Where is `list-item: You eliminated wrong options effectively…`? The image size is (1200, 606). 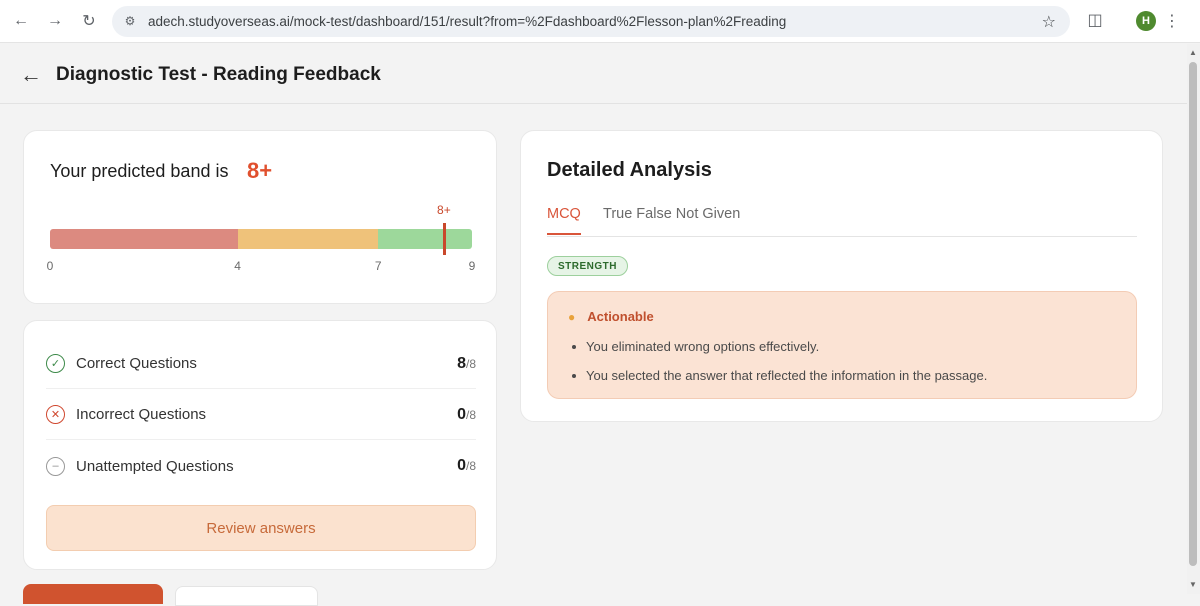 list-item: You eliminated wrong options effectively… is located at coordinates (695, 346).